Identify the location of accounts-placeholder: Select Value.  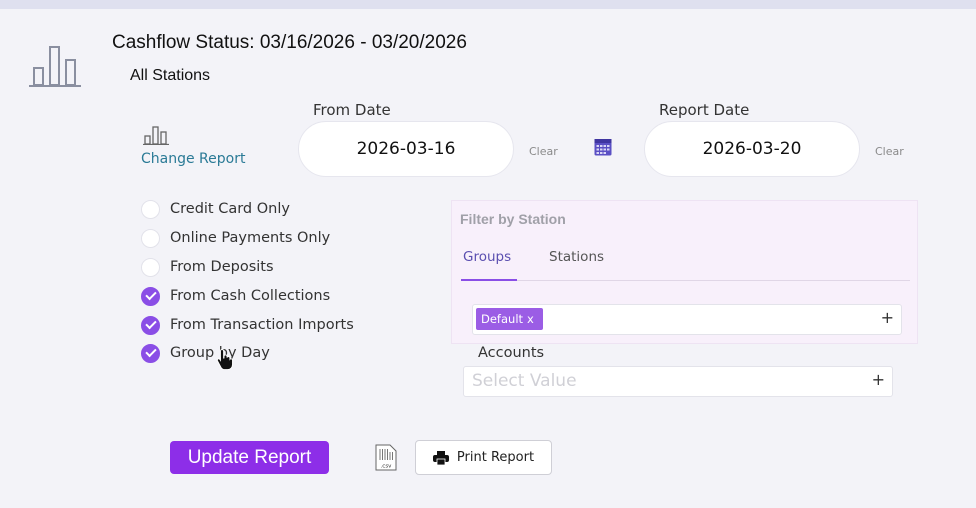
(524, 381).